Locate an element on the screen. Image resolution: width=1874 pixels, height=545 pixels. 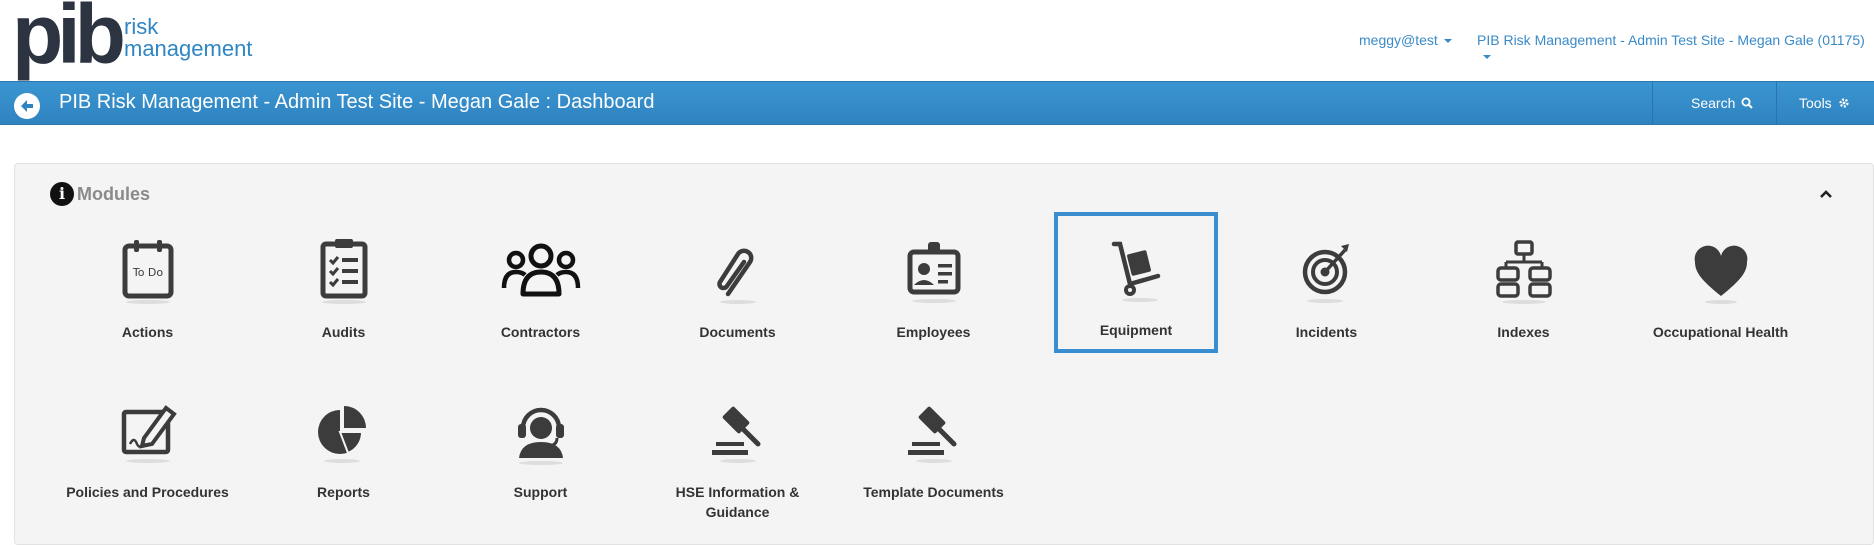
people-group-icon is located at coordinates (540, 270).